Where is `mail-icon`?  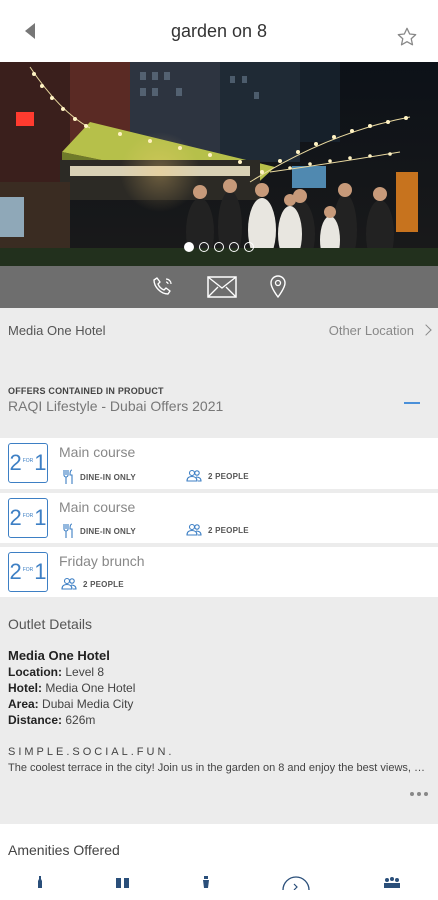
mail-icon is located at coordinates (222, 287).